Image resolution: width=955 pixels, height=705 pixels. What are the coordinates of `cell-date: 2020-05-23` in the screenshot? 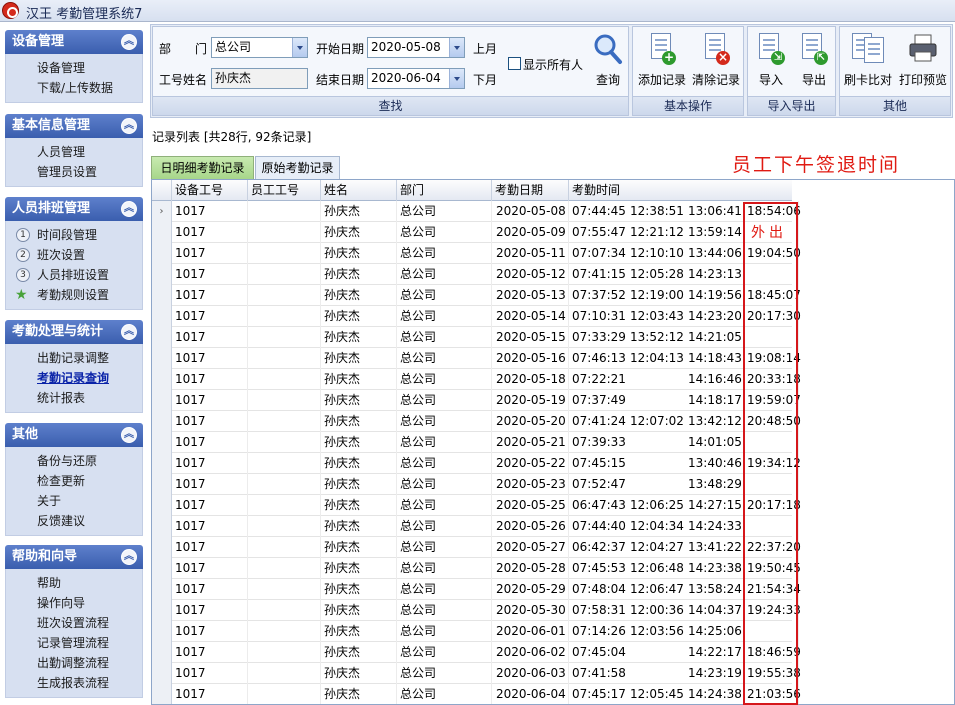 It's located at (530, 484).